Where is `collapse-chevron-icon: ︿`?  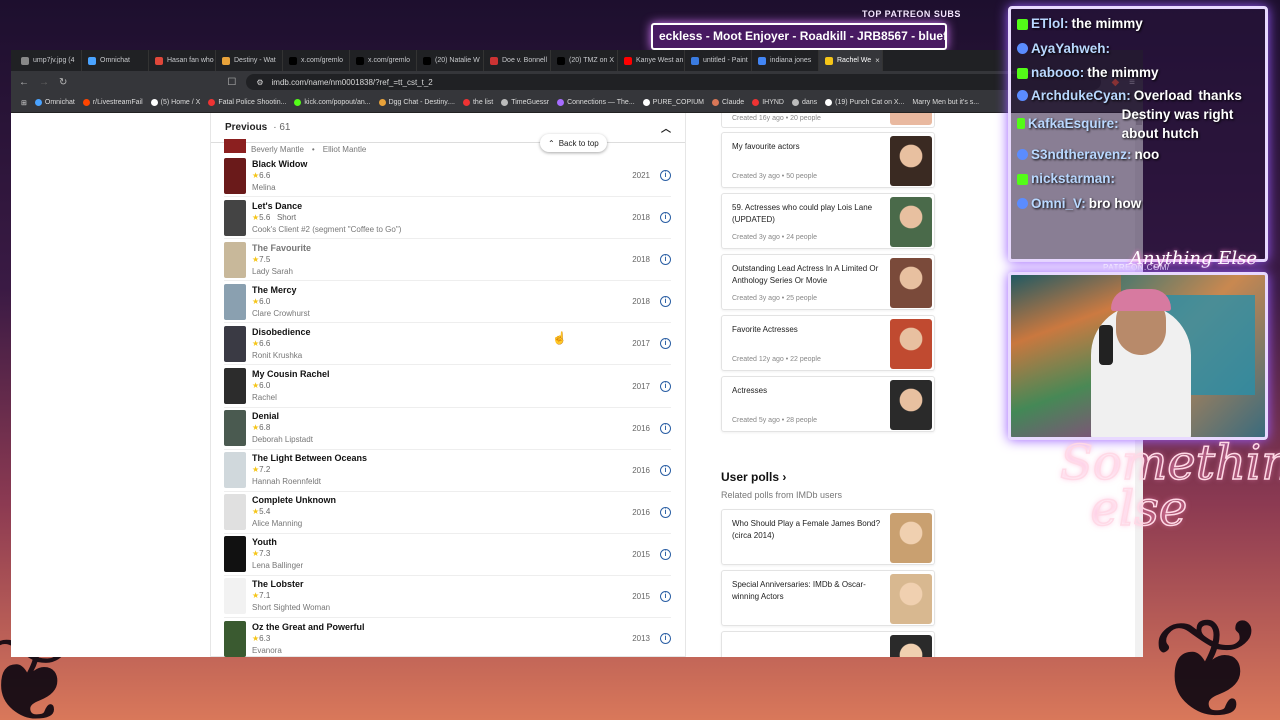
collapse-chevron-icon: ︿ is located at coordinates (666, 127).